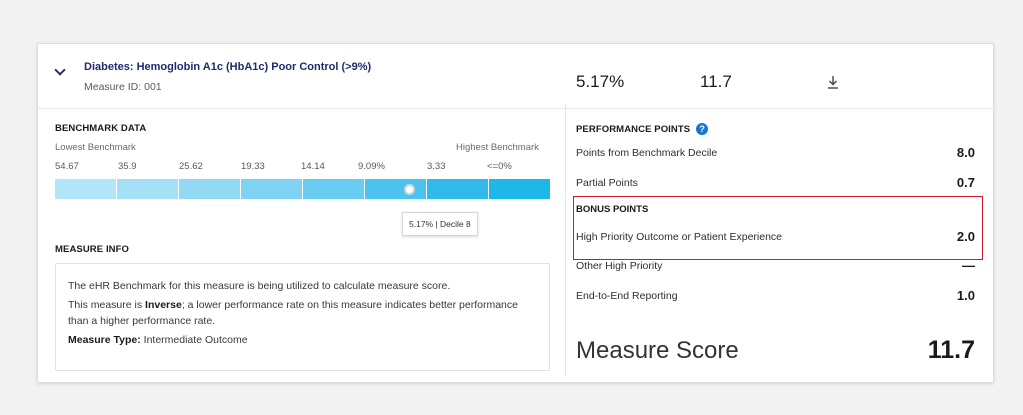  Describe the element at coordinates (301, 108) in the screenshot. I see `header-divider` at that location.